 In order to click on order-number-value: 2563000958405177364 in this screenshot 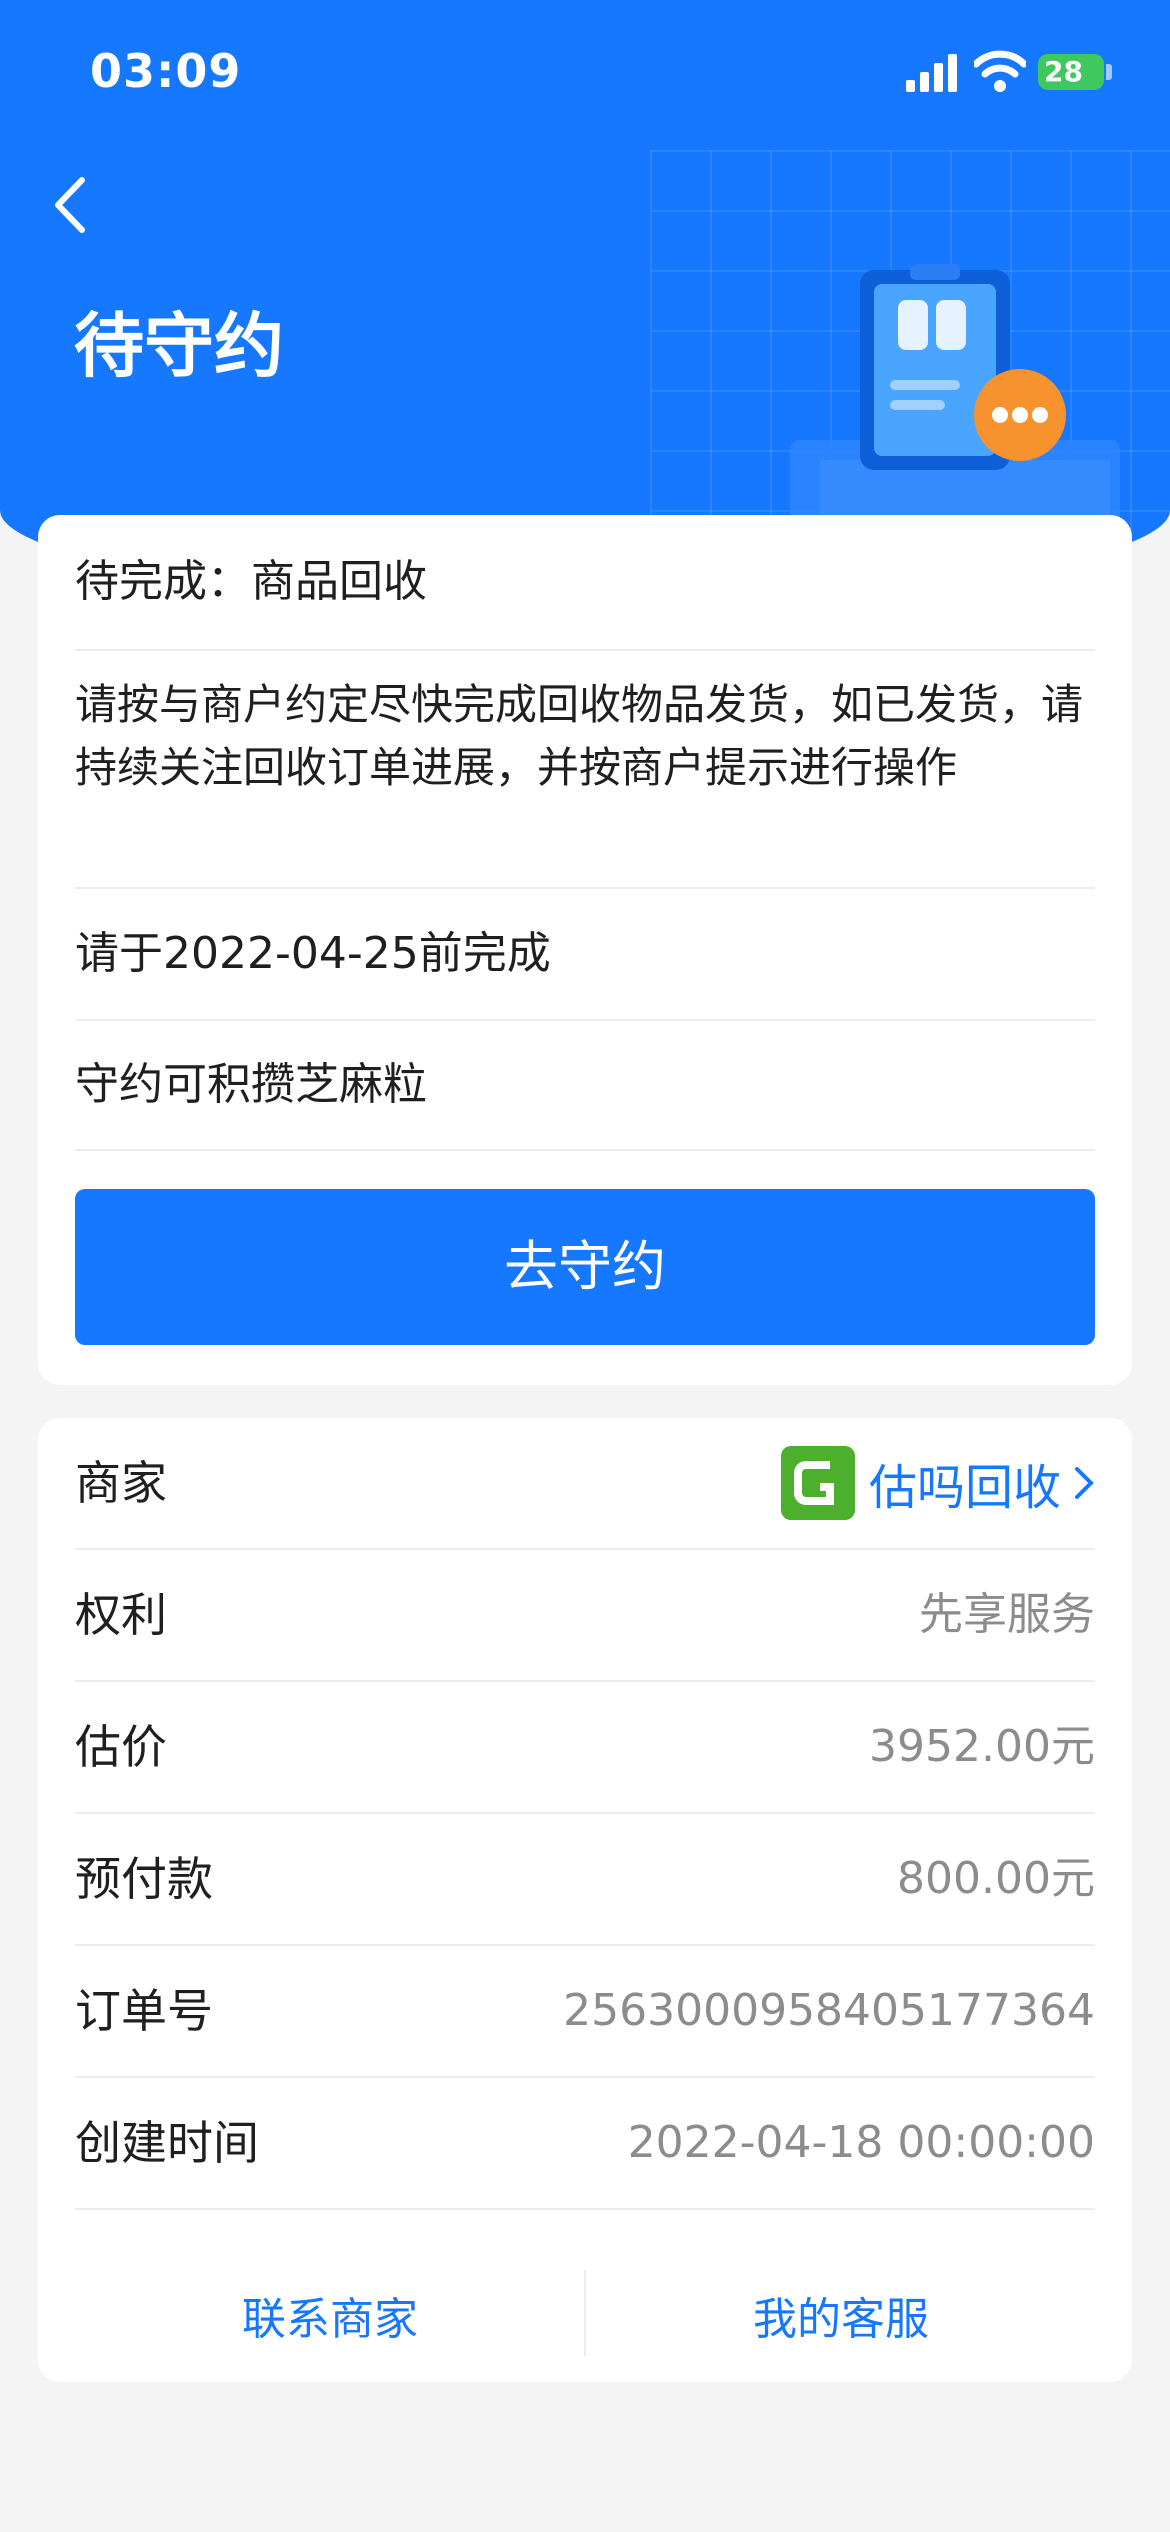, I will do `click(829, 2010)`.